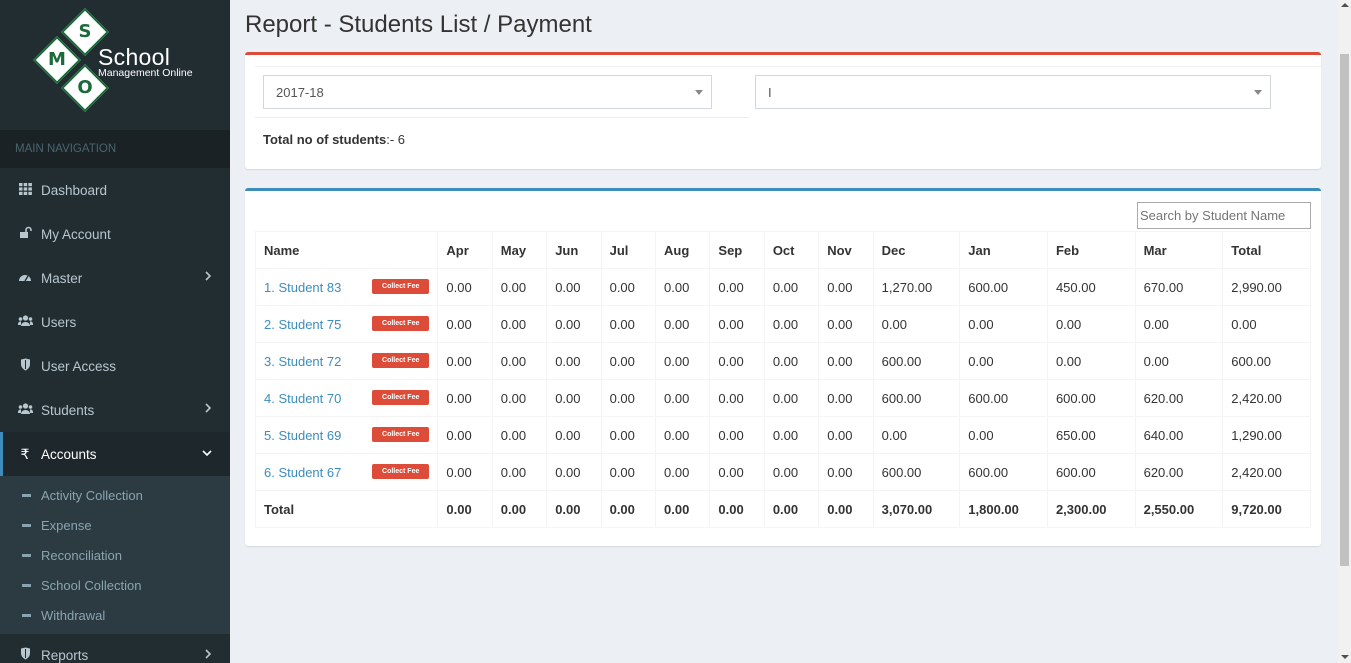 This screenshot has height=663, width=1351. I want to click on shield-icon, so click(25, 366).